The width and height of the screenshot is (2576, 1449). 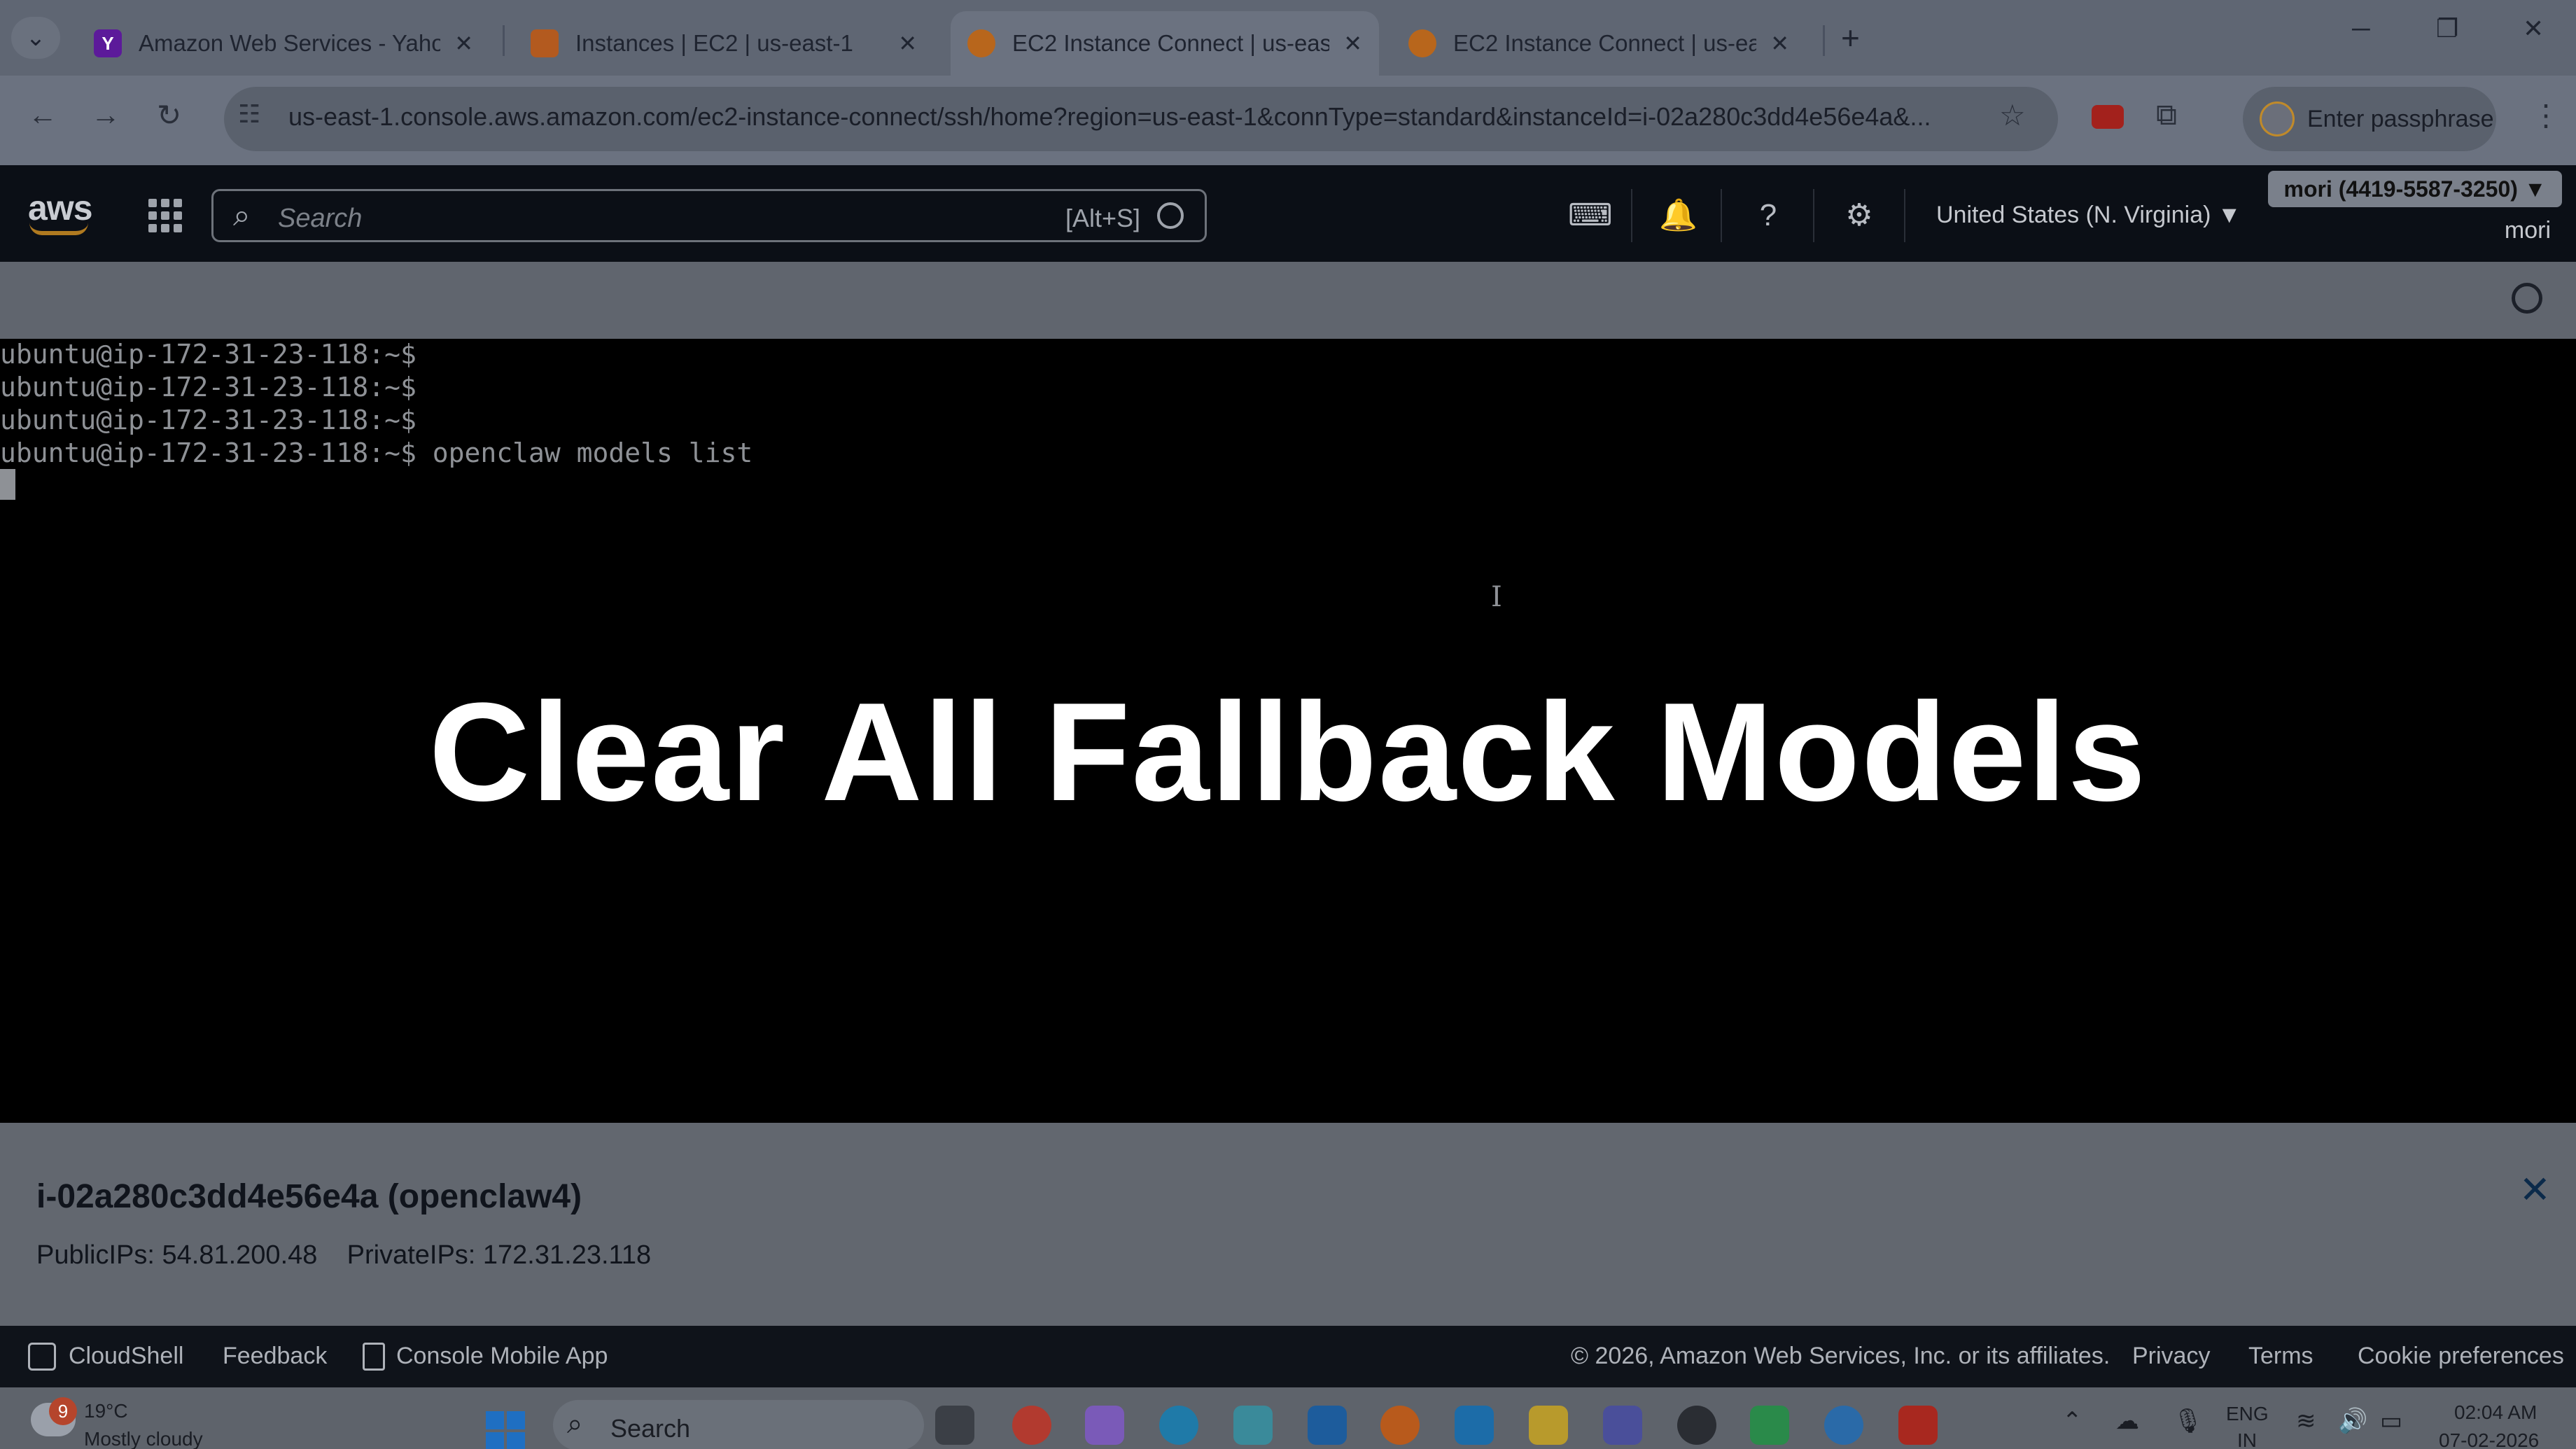 I want to click on copilot-icon, so click(x=1104, y=1425).